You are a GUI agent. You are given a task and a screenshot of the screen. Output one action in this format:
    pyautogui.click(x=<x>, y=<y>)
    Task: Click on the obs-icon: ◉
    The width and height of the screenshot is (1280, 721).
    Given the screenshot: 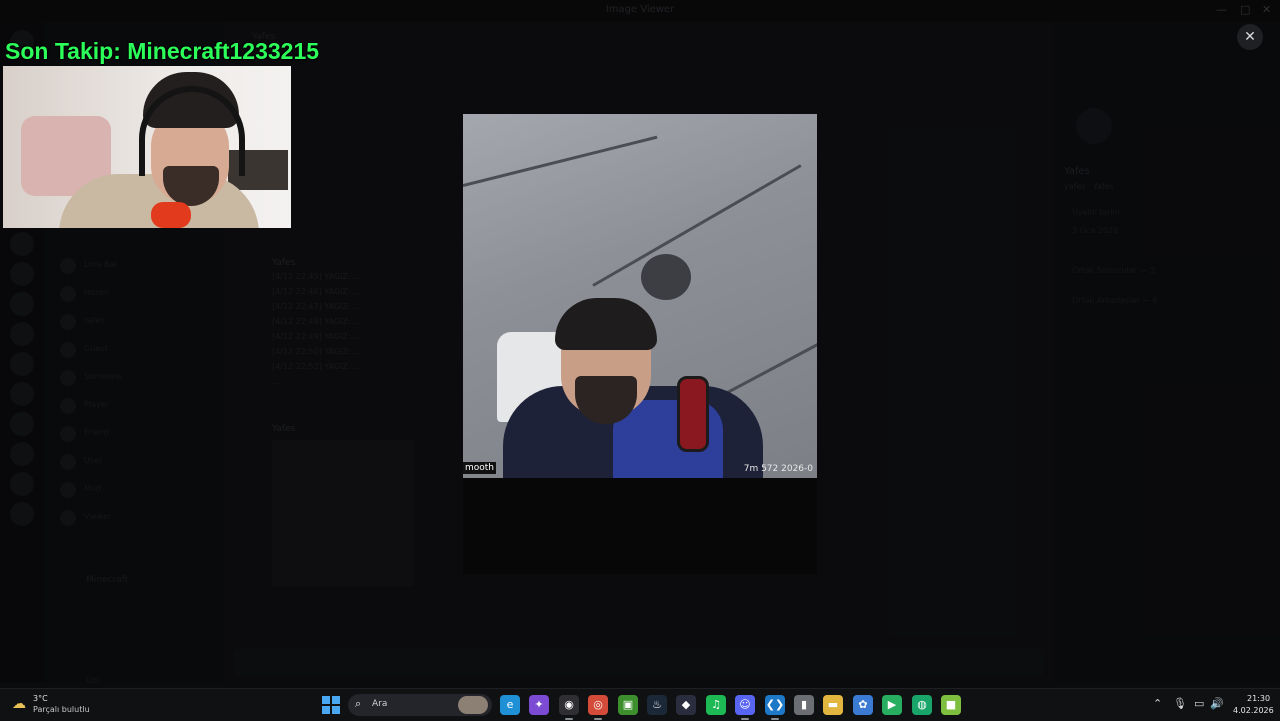 What is the action you would take?
    pyautogui.click(x=569, y=707)
    